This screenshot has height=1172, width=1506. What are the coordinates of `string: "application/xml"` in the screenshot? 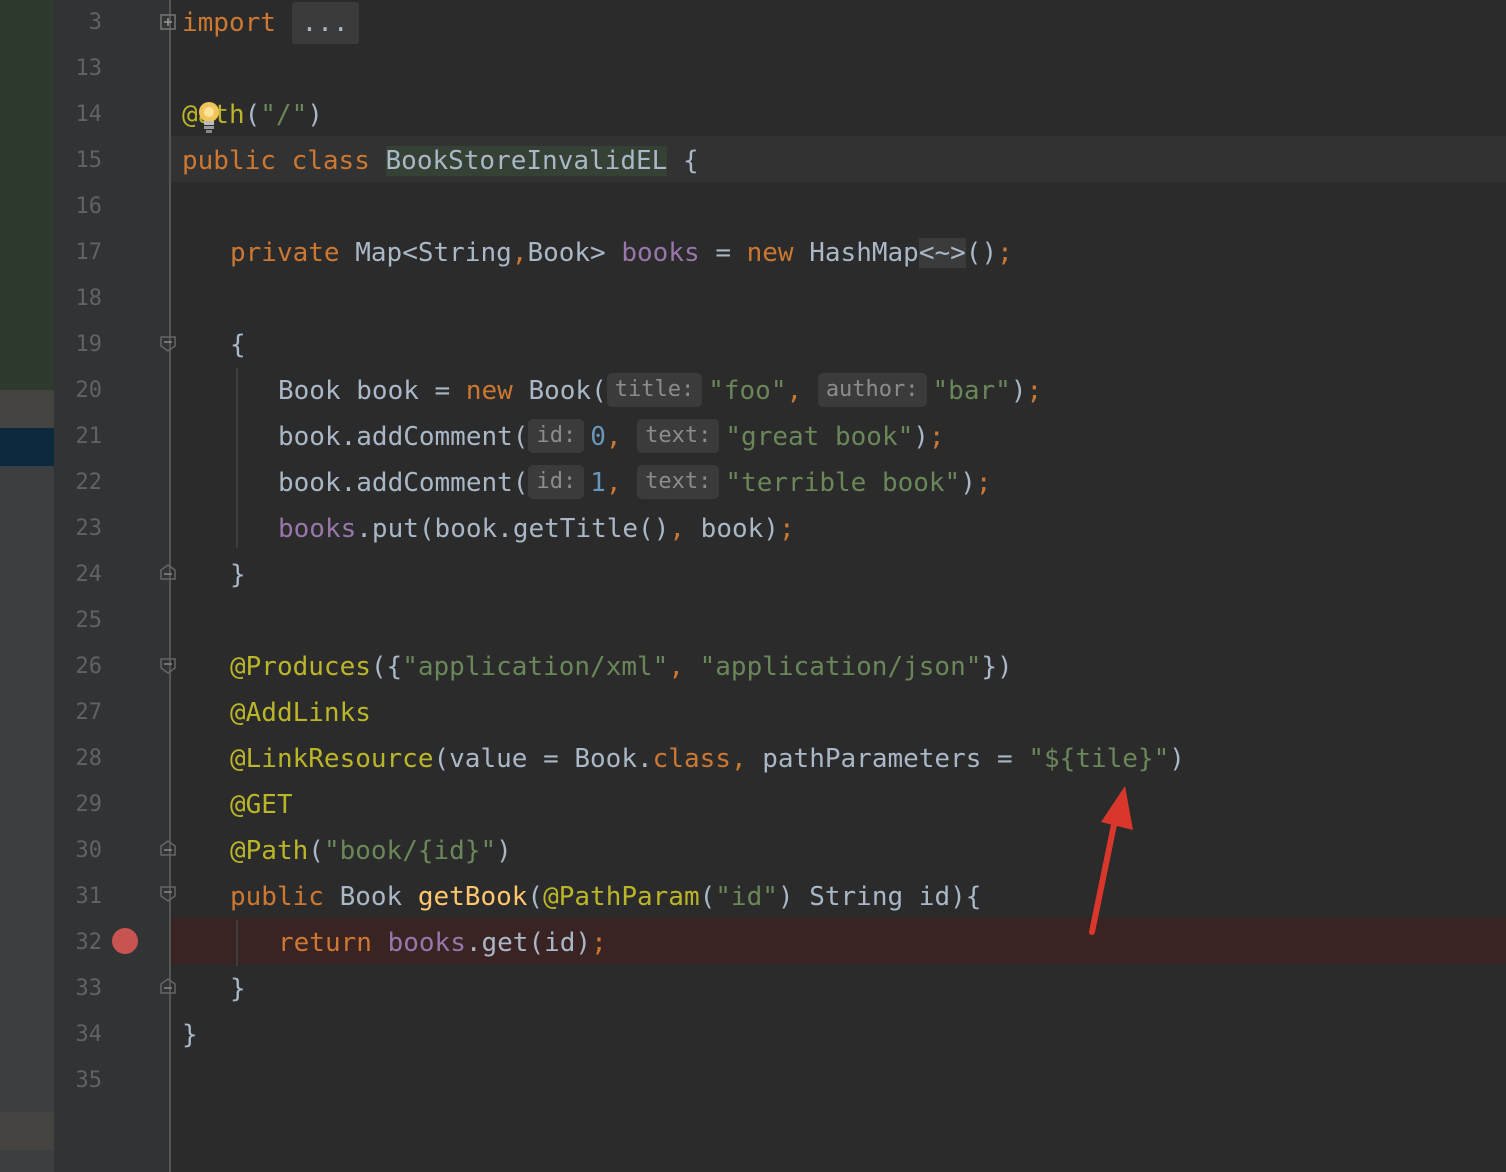 It's located at (535, 667).